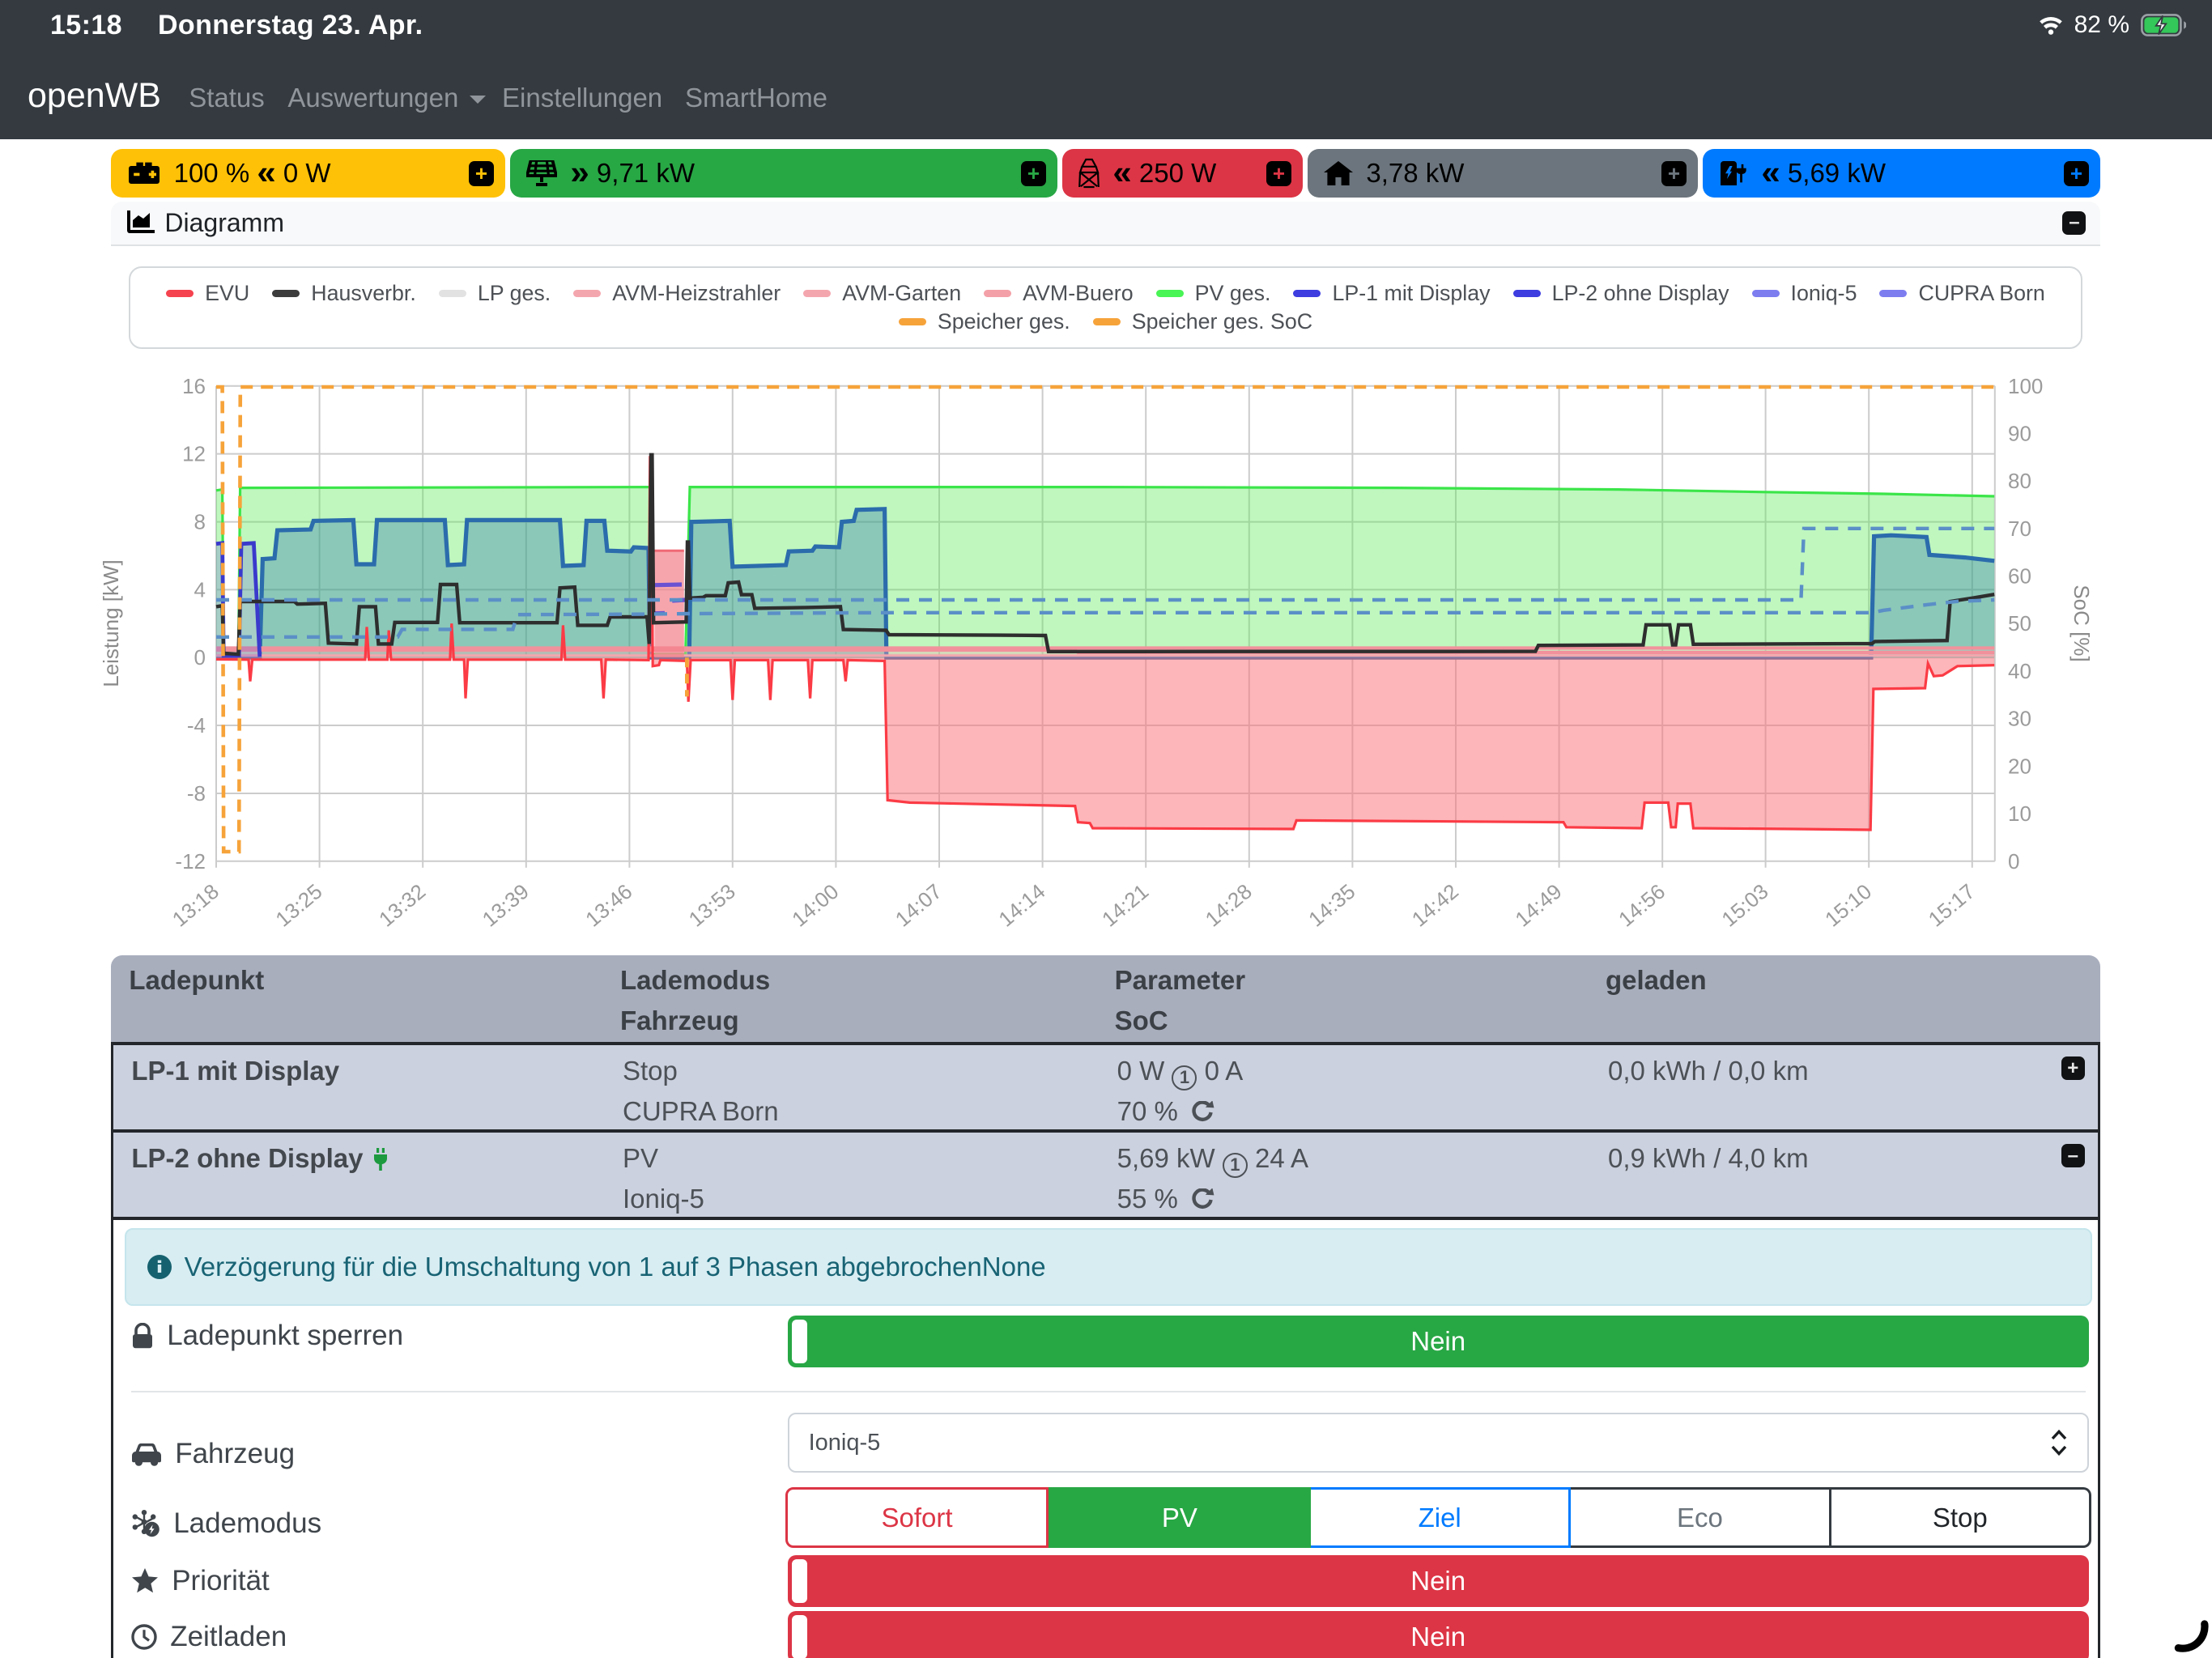 This screenshot has height=1658, width=2212. What do you see at coordinates (712, 905) in the screenshot?
I see `svg-text: 13:53` at bounding box center [712, 905].